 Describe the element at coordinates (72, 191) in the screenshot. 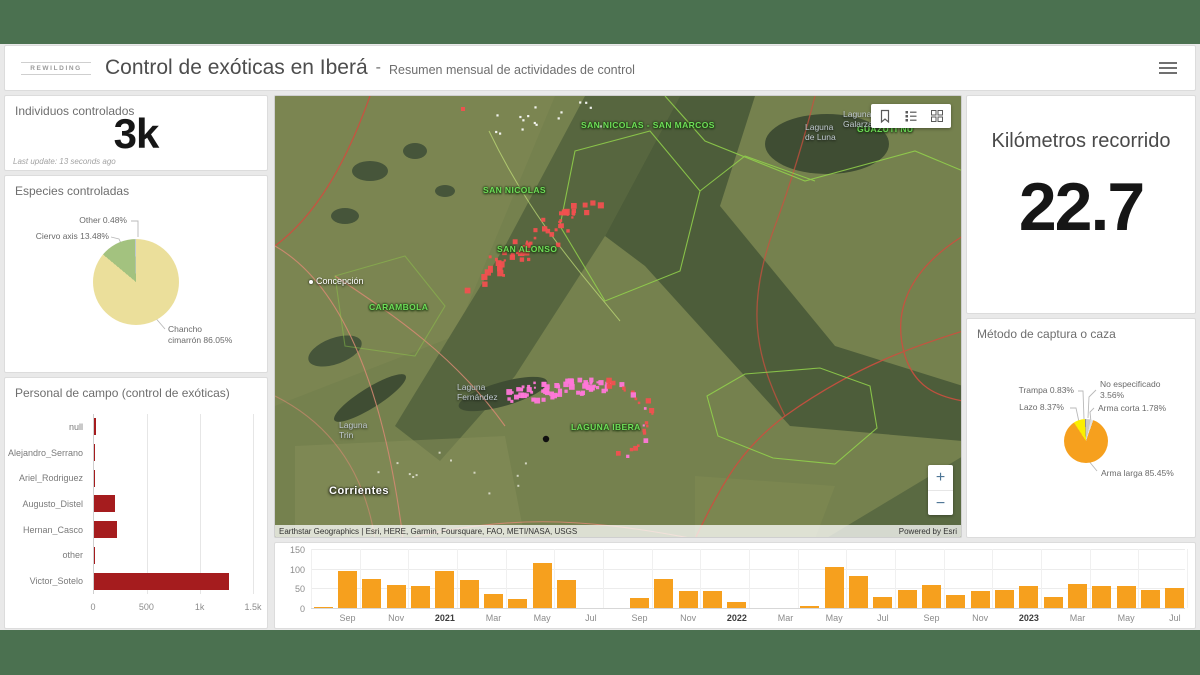

I see `card-title: Especies controladas` at that location.